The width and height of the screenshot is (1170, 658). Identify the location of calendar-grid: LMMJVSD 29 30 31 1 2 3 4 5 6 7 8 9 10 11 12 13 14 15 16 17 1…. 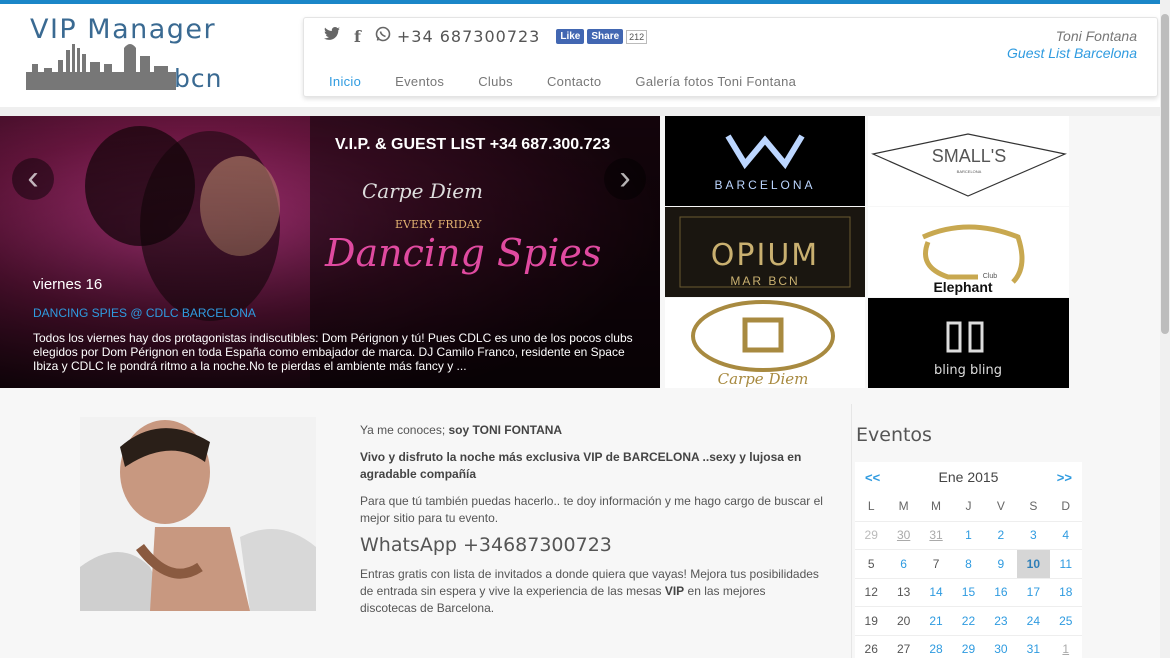
(968, 575).